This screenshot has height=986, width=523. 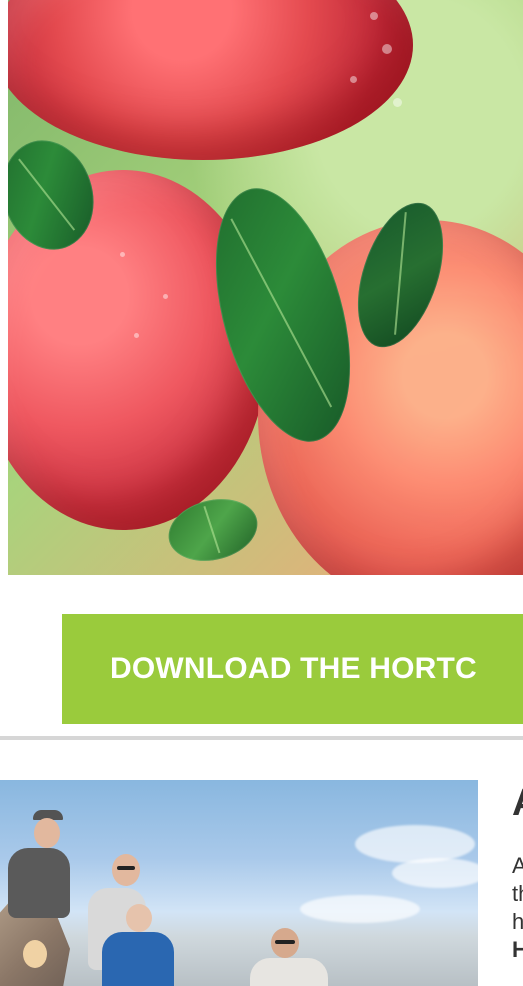 I want to click on article-body-line: H, so click(x=517, y=949).